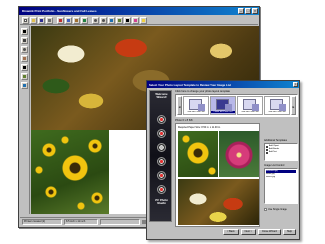 The image size is (325, 244). Describe the element at coordinates (81, 222) in the screenshot. I see `status-page-size: 8.5 inch x 11 inch` at that location.